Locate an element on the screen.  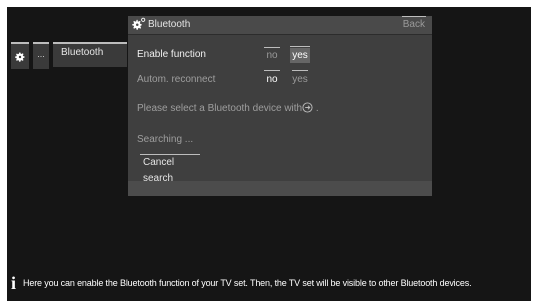
dialog-header: Bluetooth Back is located at coordinates (280, 25).